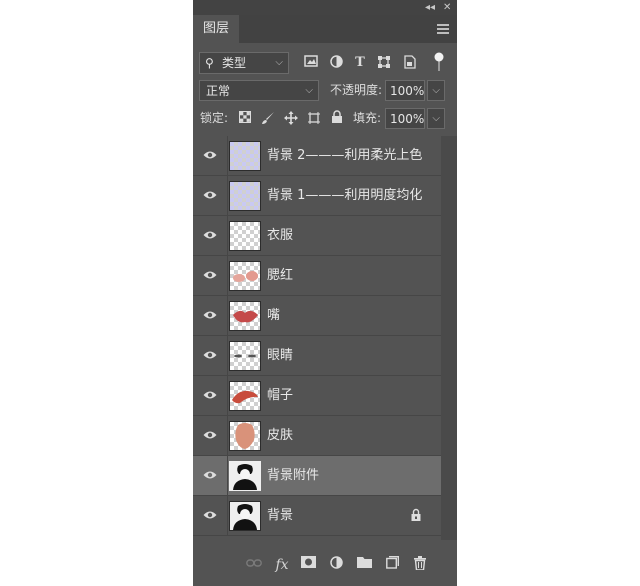 The width and height of the screenshot is (640, 586). I want to click on hamburger-icon, so click(443, 29).